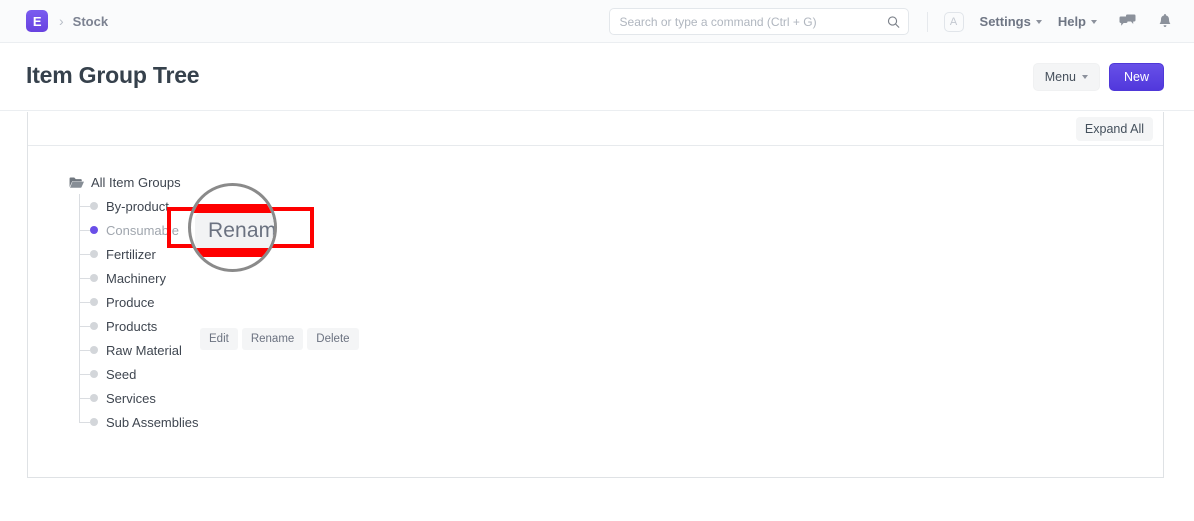  Describe the element at coordinates (113, 75) in the screenshot. I see `page-title: Item Group Tree` at that location.